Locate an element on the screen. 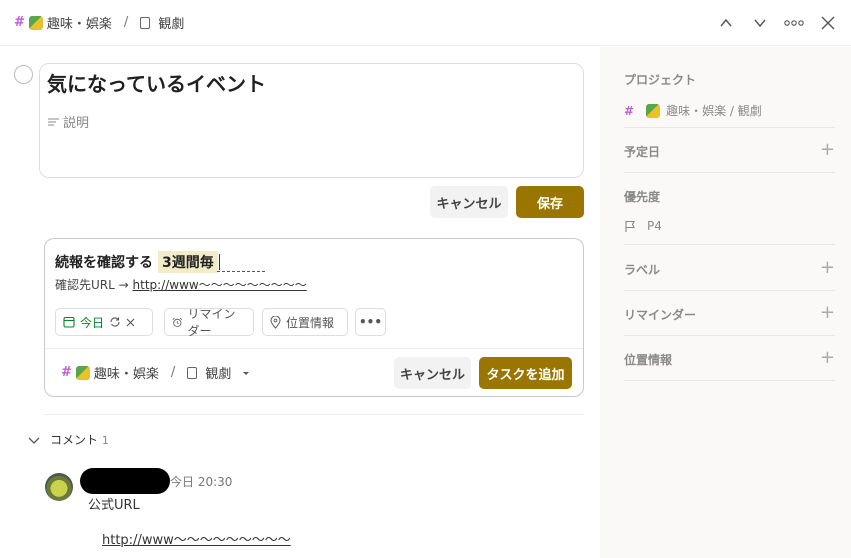 Image resolution: width=851 pixels, height=558 pixels. previous-task-button is located at coordinates (726, 23).